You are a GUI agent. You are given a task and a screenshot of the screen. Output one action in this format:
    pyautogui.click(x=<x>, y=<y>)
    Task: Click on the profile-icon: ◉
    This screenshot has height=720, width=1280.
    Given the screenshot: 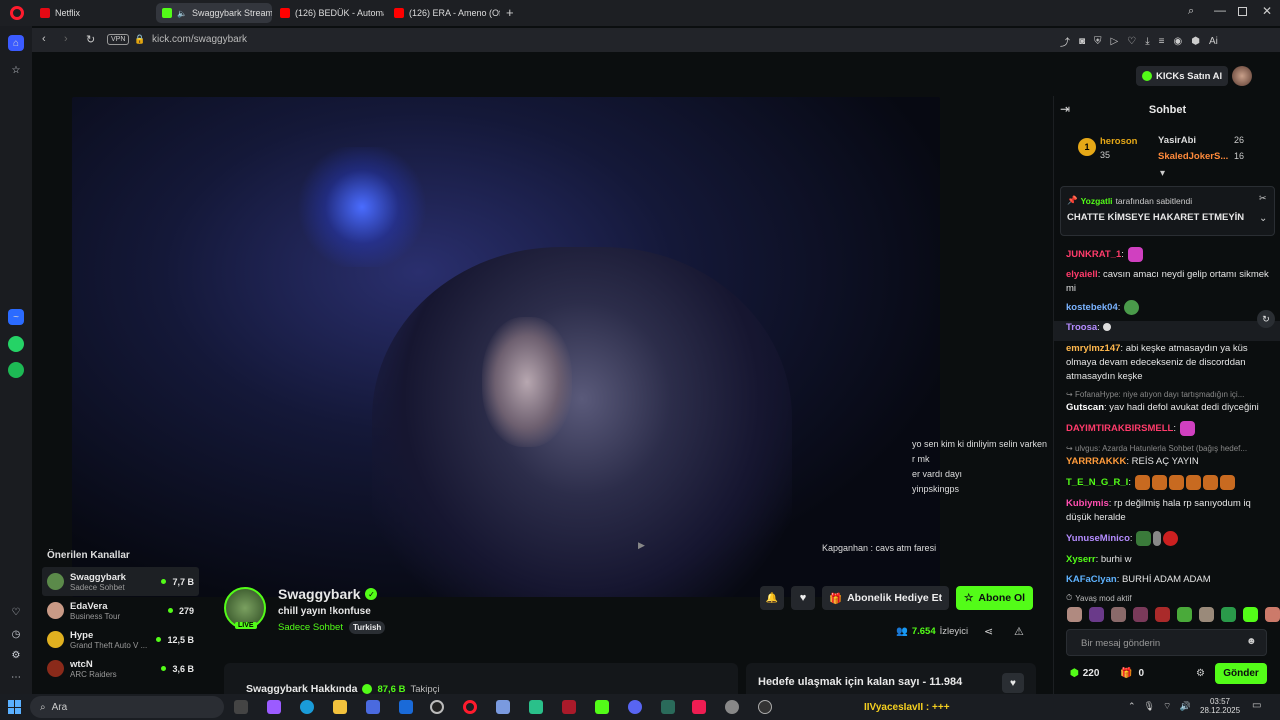 What is the action you would take?
    pyautogui.click(x=1177, y=41)
    